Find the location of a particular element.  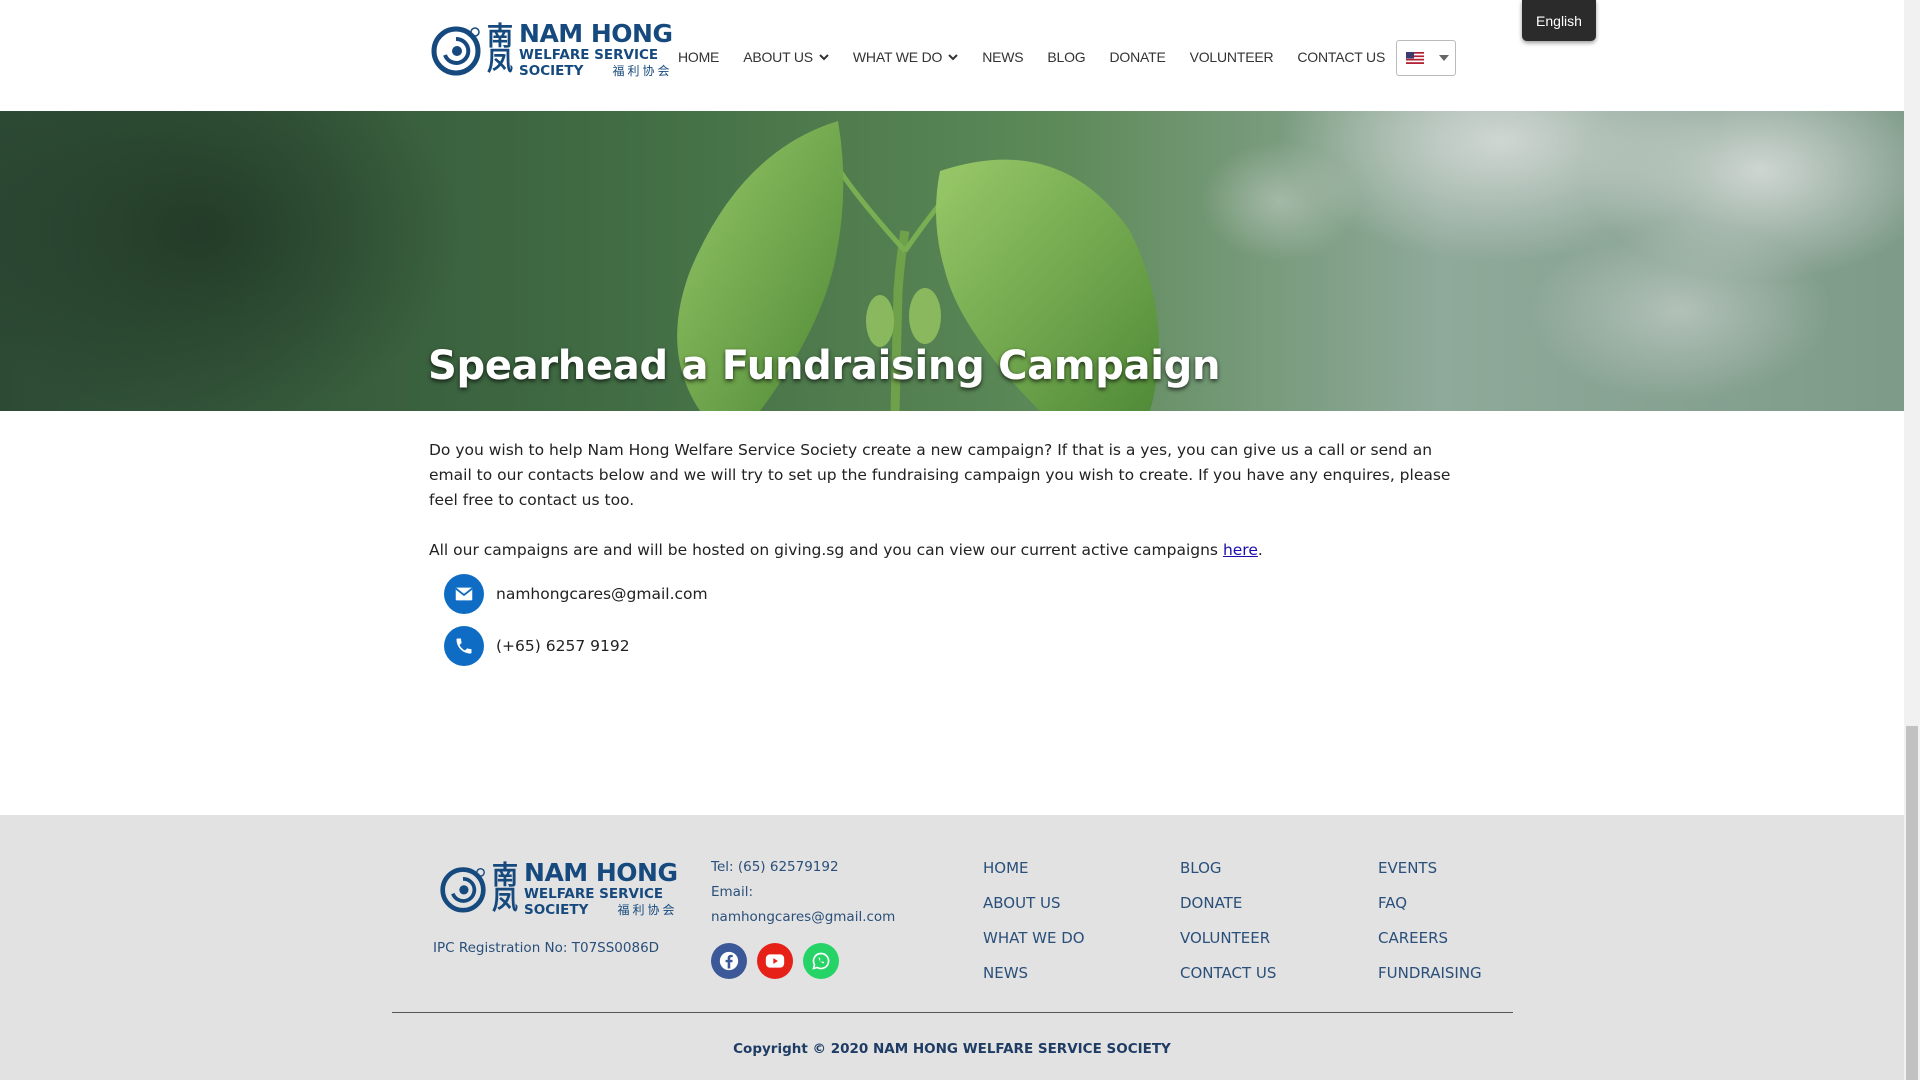

footer-links-col3: EVENTS FAQ CAREERS FUNDRAISING is located at coordinates (1430, 921).